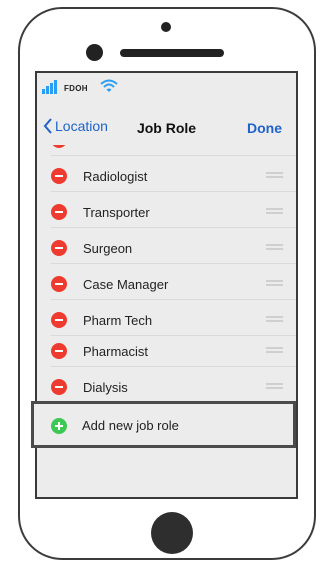 The image size is (320, 563). Describe the element at coordinates (166, 352) in the screenshot. I see `list-item: Pharmacist` at that location.